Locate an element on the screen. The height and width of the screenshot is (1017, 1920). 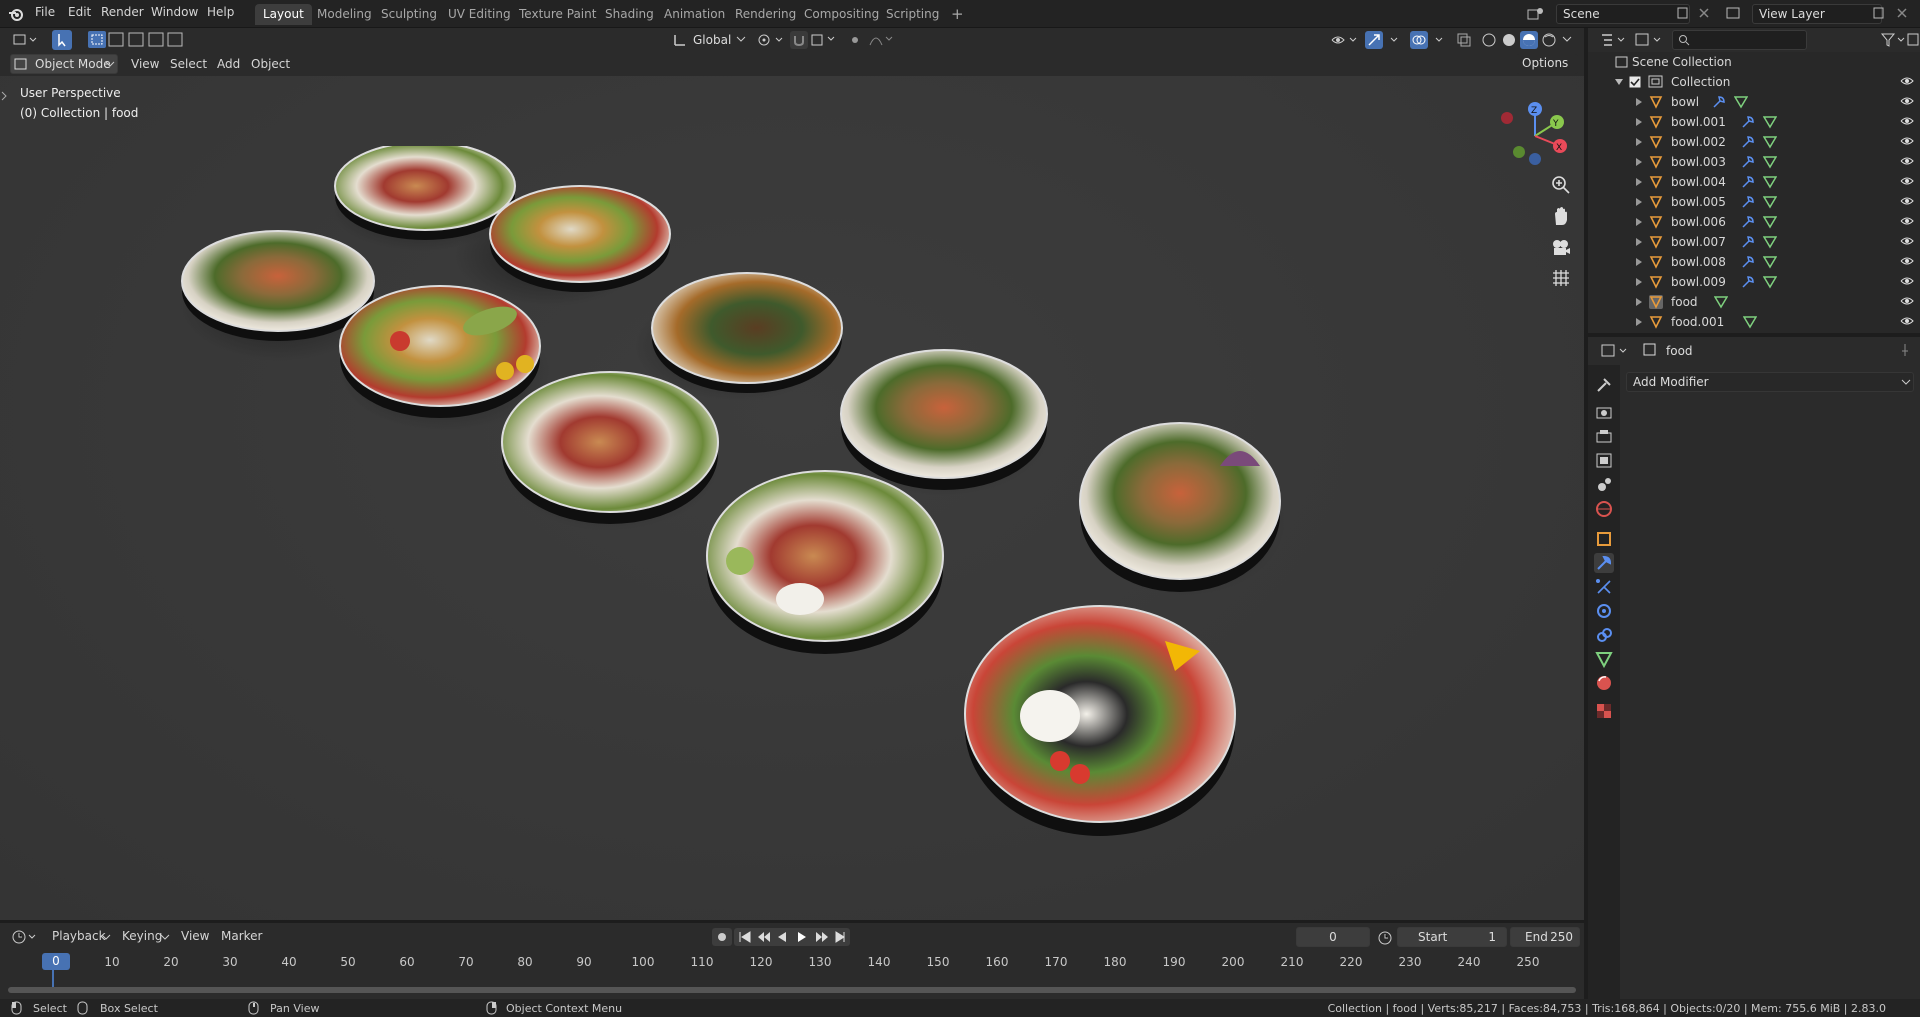
outliner-row-object: bowl.003 is located at coordinates (1754, 162).